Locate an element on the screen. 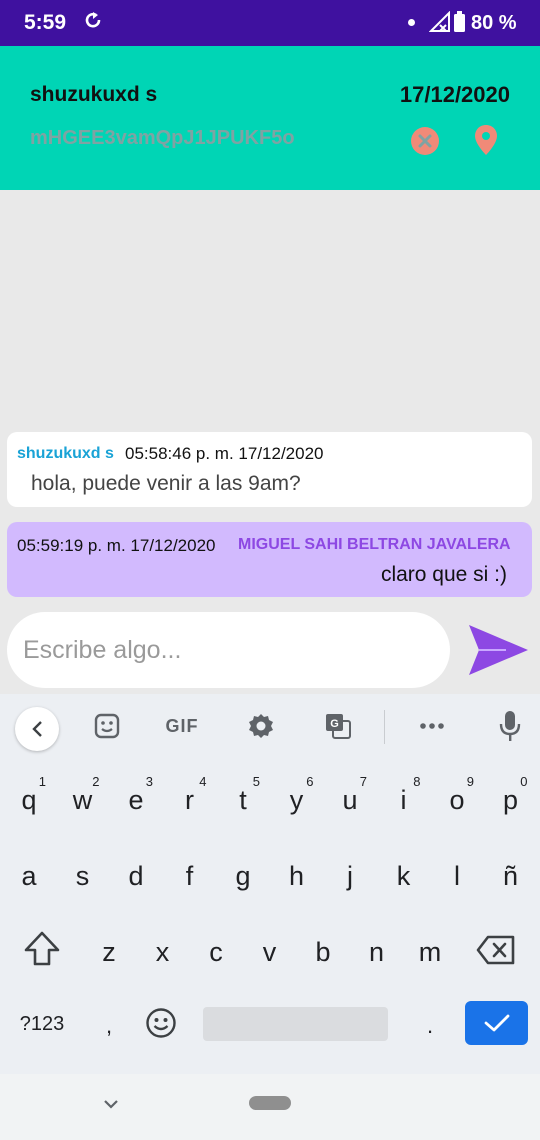 The width and height of the screenshot is (540, 1140). key-label: q is located at coordinates (29, 799).